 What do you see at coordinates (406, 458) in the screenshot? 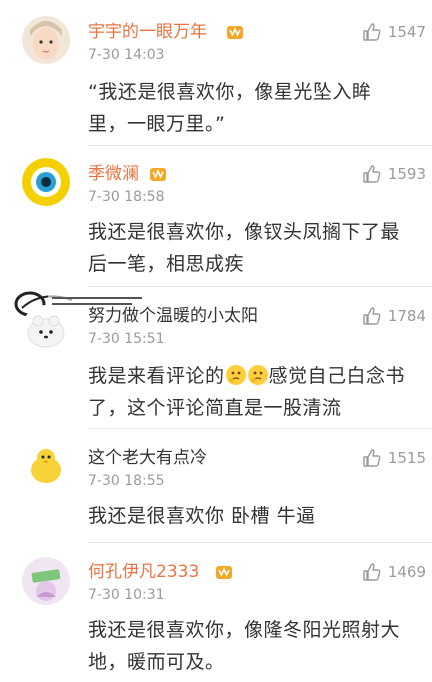
I see `like-count: 1515` at bounding box center [406, 458].